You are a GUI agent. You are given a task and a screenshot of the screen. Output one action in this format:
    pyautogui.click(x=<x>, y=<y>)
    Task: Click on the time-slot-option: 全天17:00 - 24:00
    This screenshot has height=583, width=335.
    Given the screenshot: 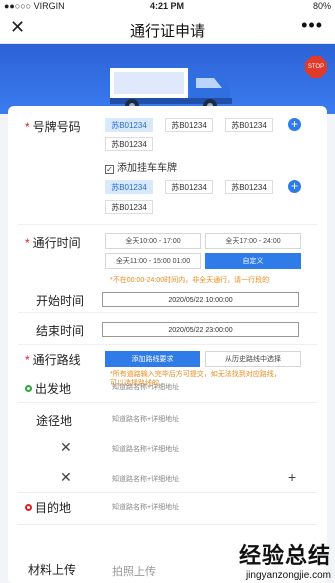 What is the action you would take?
    pyautogui.click(x=253, y=241)
    